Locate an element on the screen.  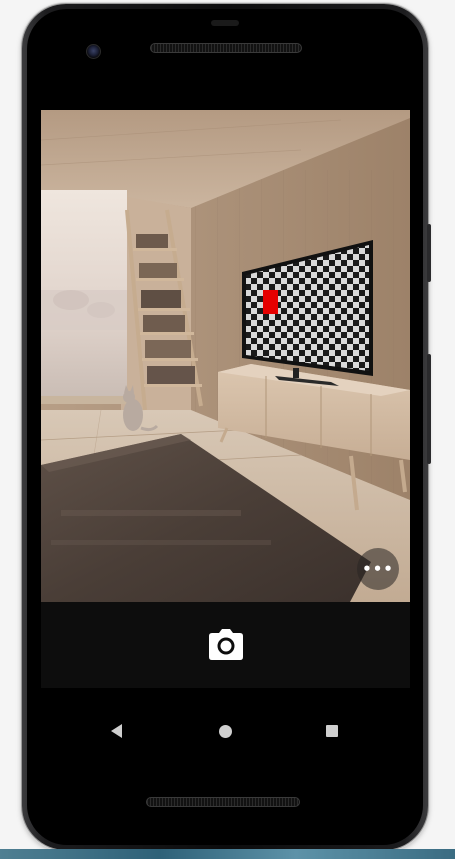
red-marker is located at coordinates (270, 302).